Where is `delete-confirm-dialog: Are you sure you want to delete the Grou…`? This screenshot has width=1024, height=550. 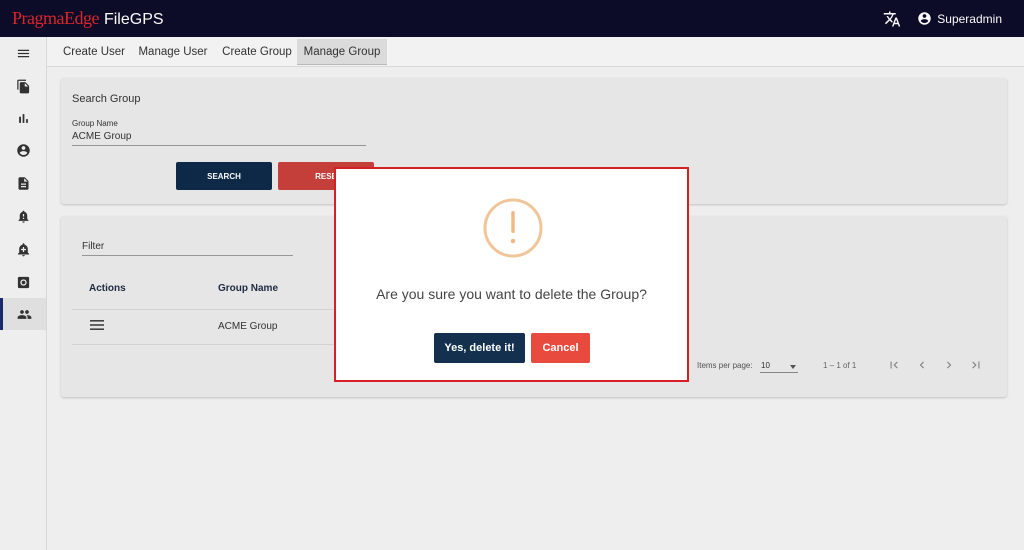 delete-confirm-dialog: Are you sure you want to delete the Grou… is located at coordinates (511, 274).